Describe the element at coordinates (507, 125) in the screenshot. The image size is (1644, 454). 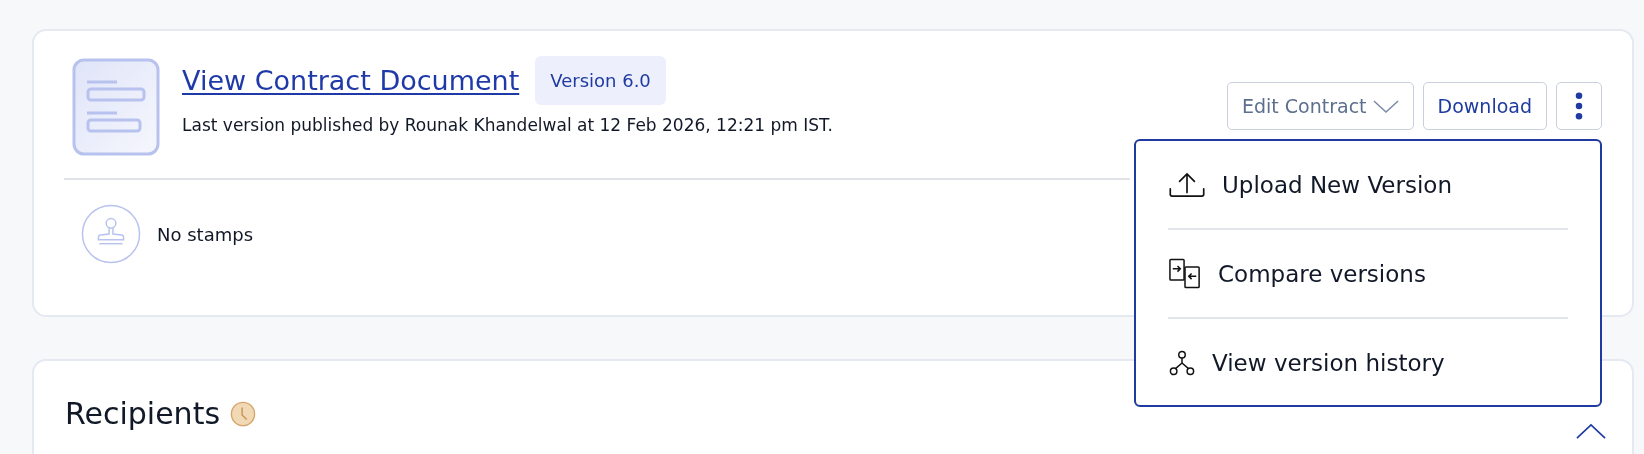
I see `published-note: Last version published by Rounak Khandelwal at 12 Feb 2026, 12:21 pm IST.` at that location.